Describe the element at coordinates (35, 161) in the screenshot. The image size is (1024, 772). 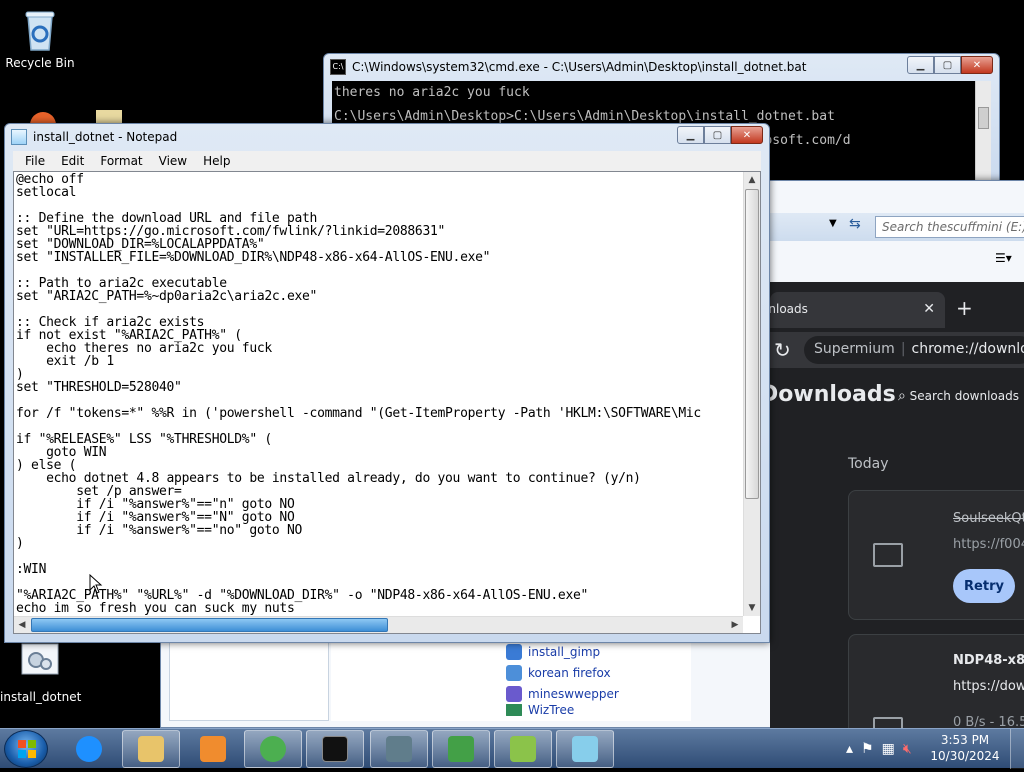
I see `menu-file: File` at that location.